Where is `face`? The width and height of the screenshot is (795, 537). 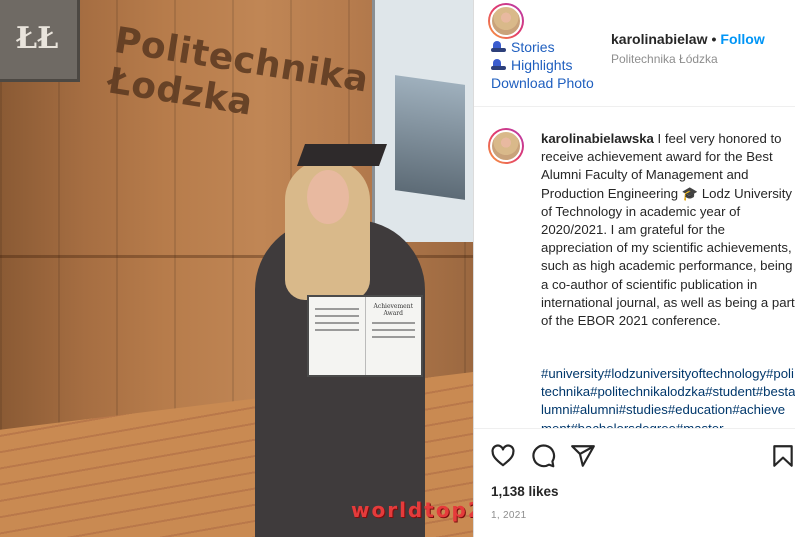 face is located at coordinates (328, 197).